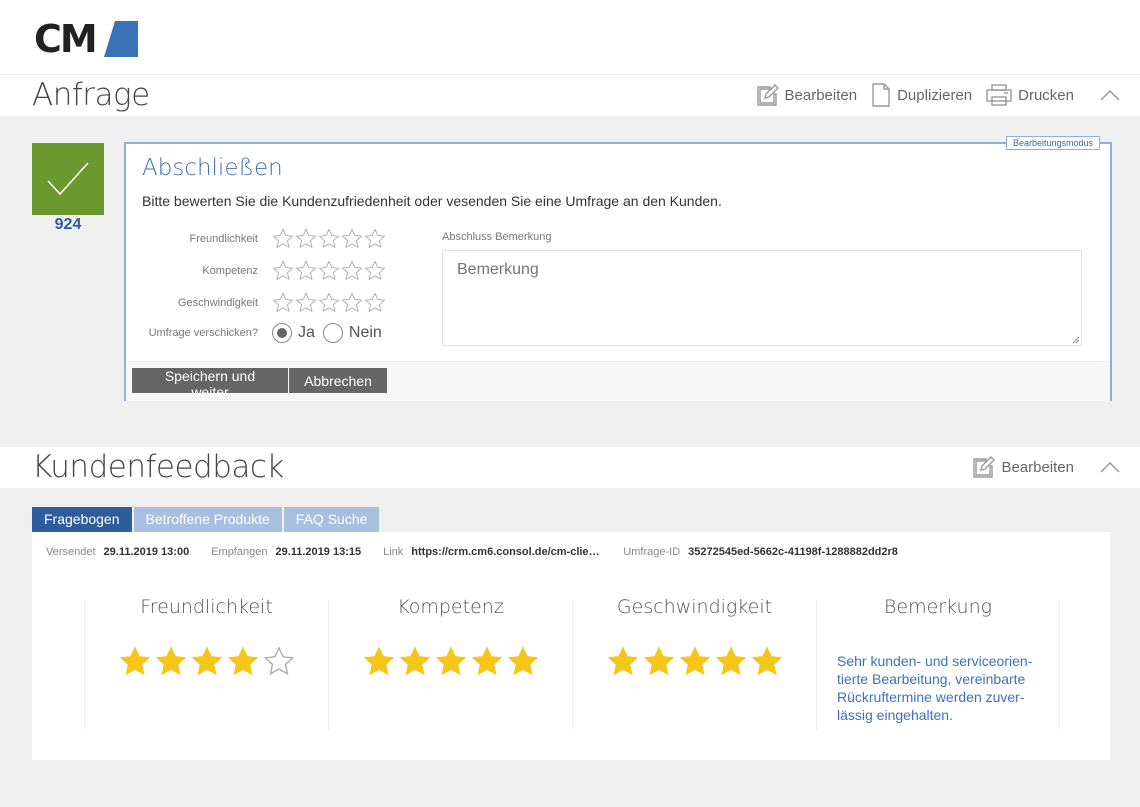 Image resolution: width=1140 pixels, height=807 pixels. What do you see at coordinates (217, 303) in the screenshot?
I see `rating-label: Geschwindigkeit` at bounding box center [217, 303].